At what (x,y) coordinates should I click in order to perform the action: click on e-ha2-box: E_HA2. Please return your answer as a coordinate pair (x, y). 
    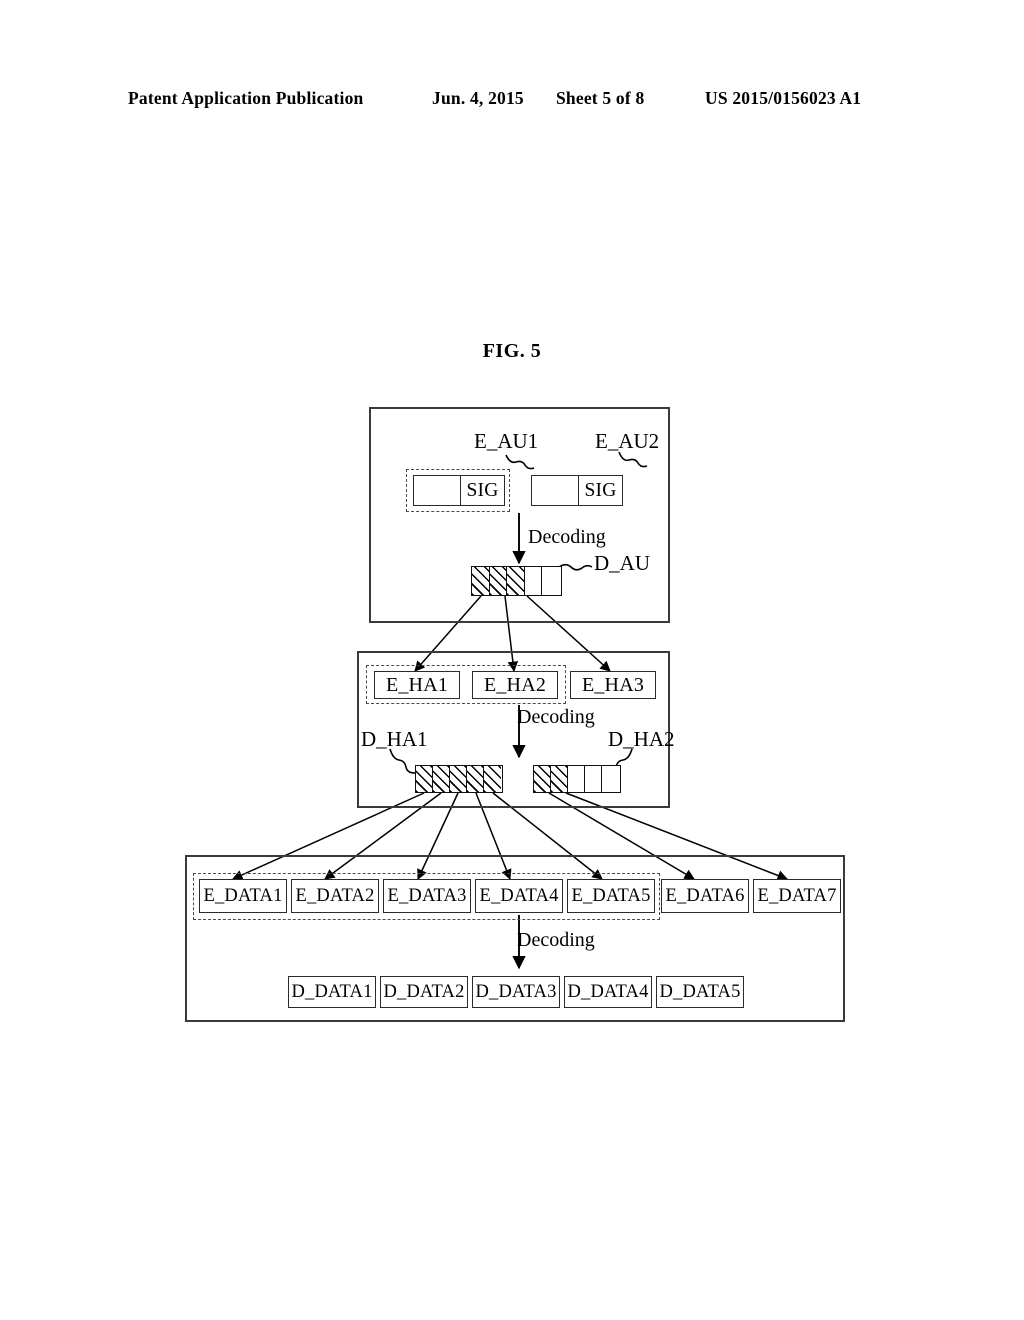
    Looking at the image, I should click on (515, 685).